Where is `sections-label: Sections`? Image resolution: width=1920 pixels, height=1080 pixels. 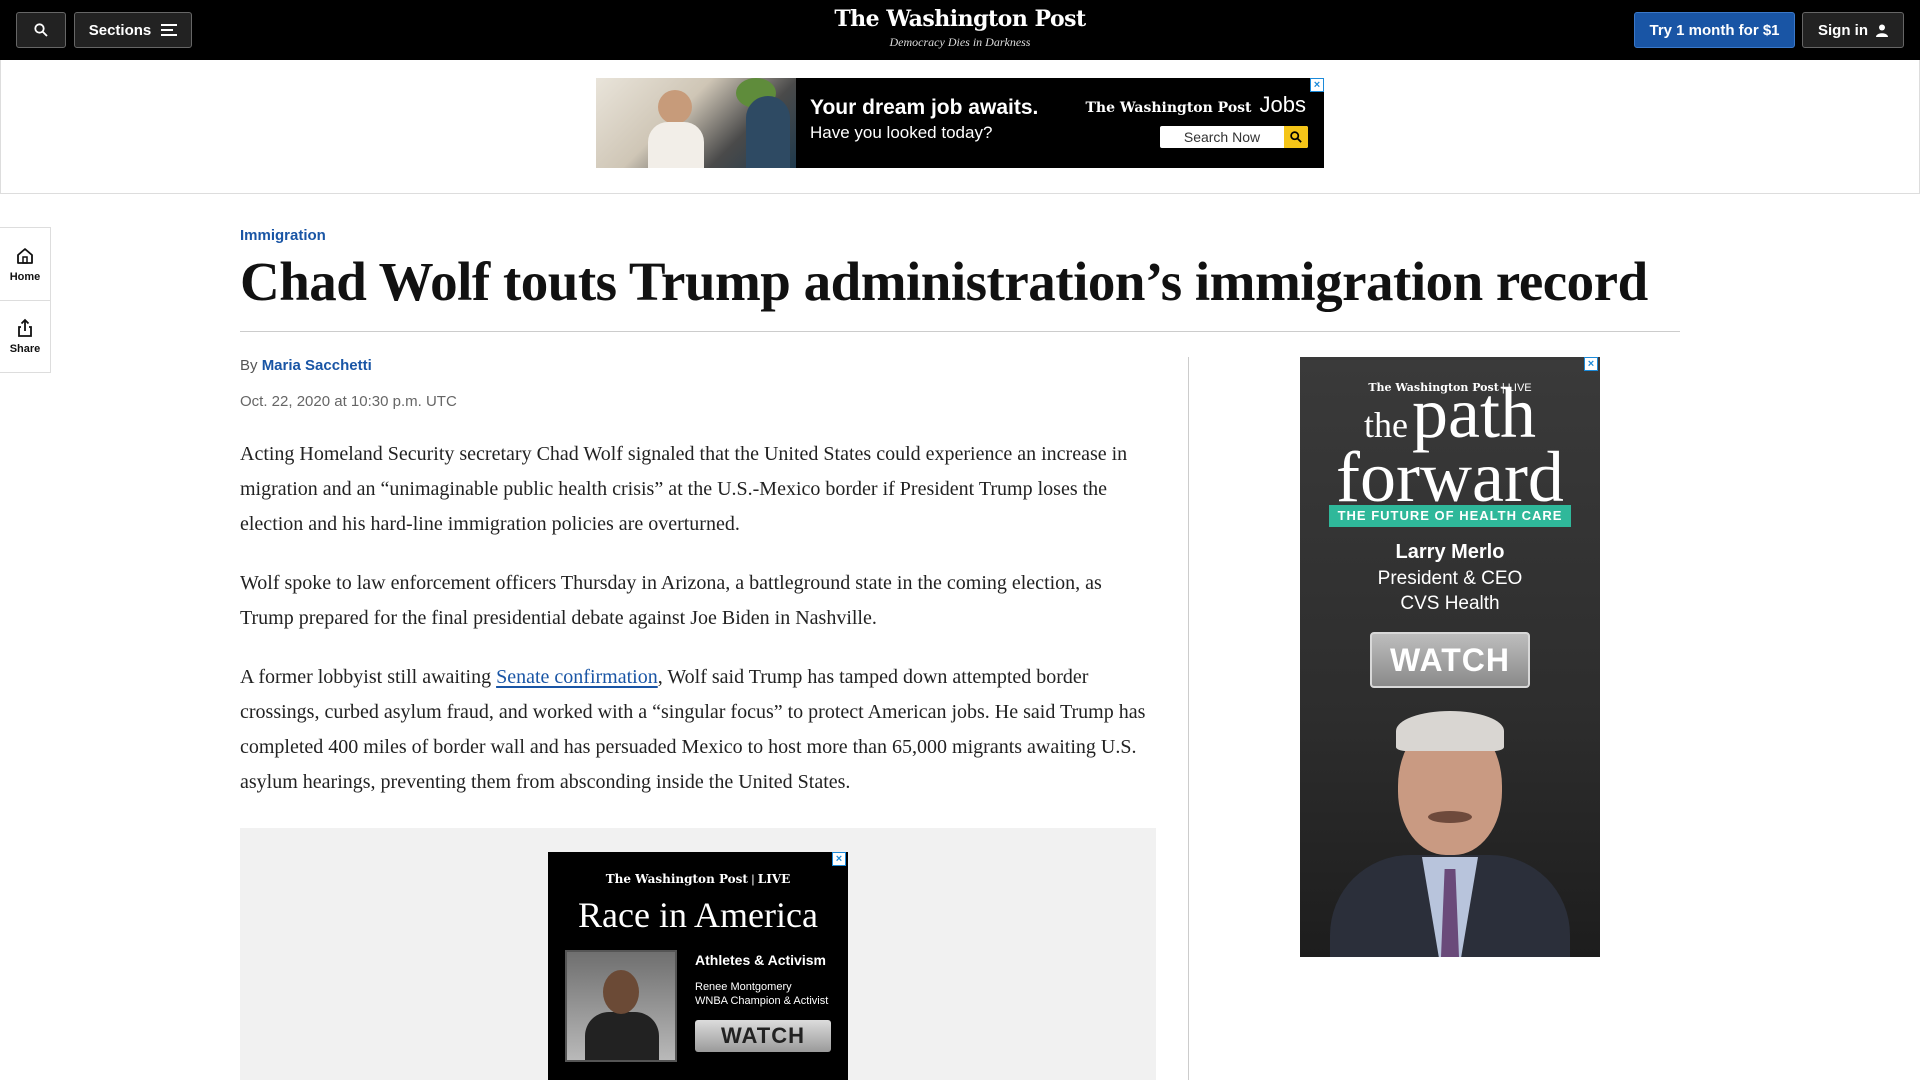
sections-label: Sections is located at coordinates (120, 30).